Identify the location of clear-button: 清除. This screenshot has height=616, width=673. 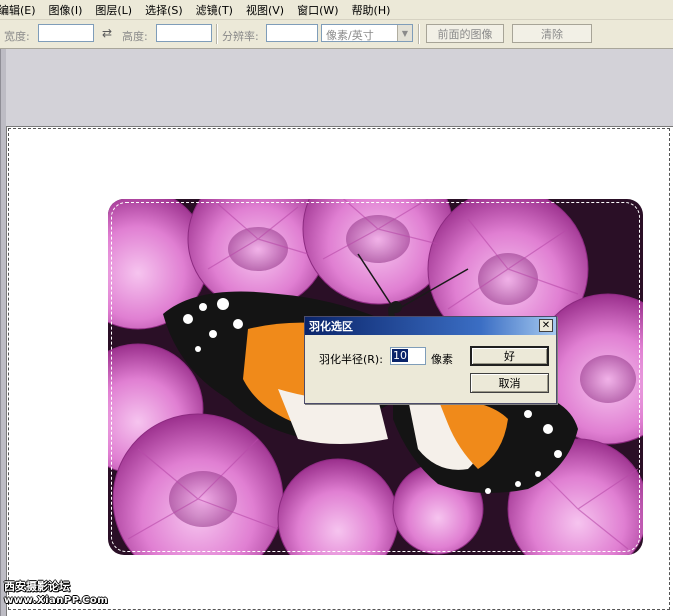
(552, 33).